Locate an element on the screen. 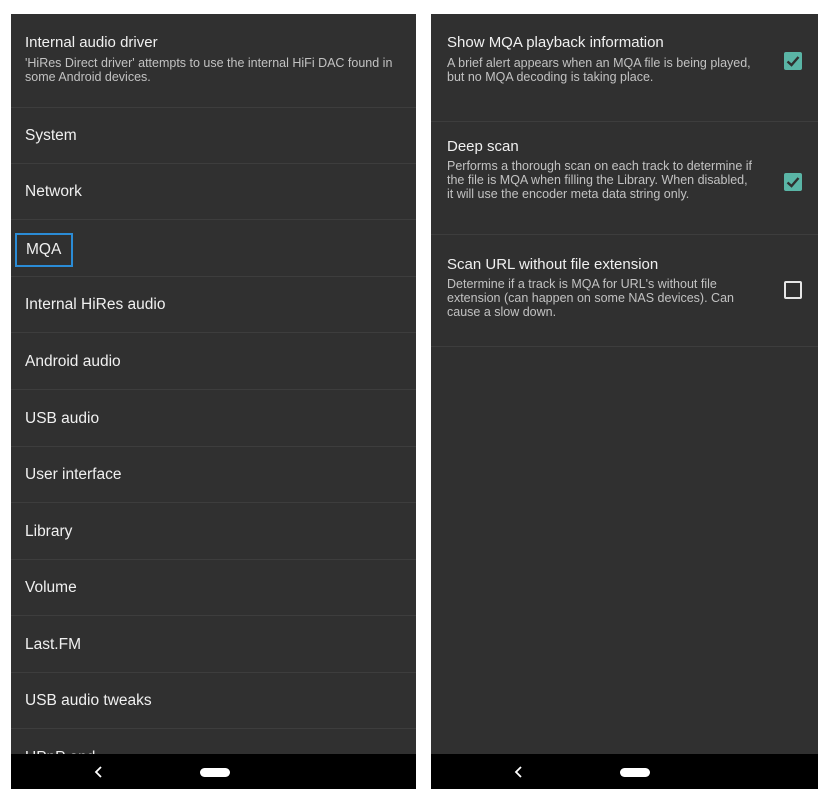 Image resolution: width=829 pixels, height=789 pixels. menu-item-mqa: MQA is located at coordinates (213, 249).